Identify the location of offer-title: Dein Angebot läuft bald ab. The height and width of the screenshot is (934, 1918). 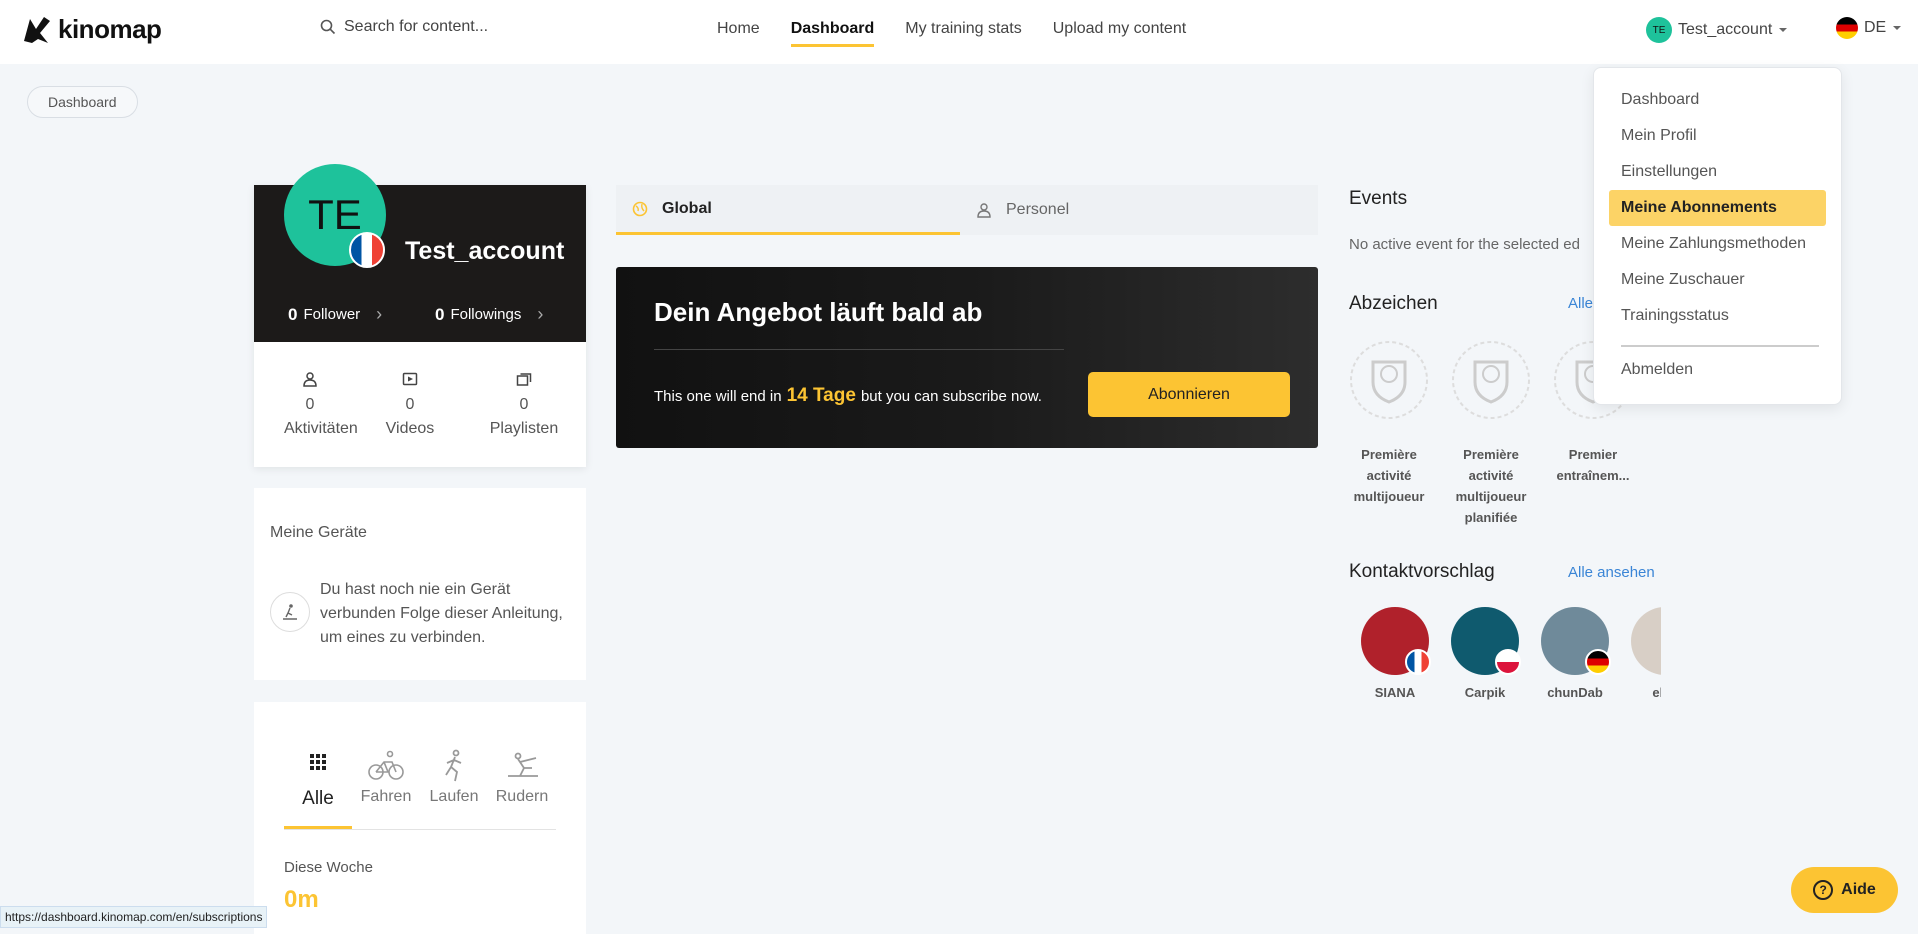
(818, 312).